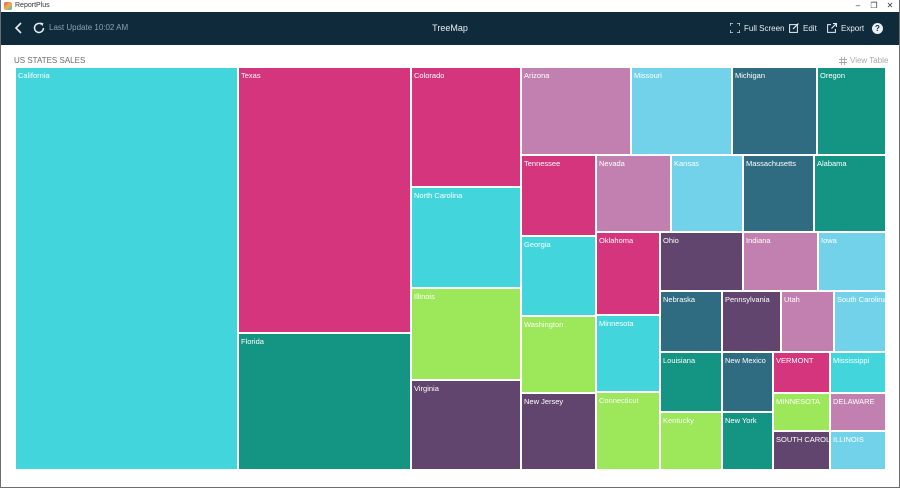 The width and height of the screenshot is (900, 488). I want to click on export-button: Export, so click(845, 28).